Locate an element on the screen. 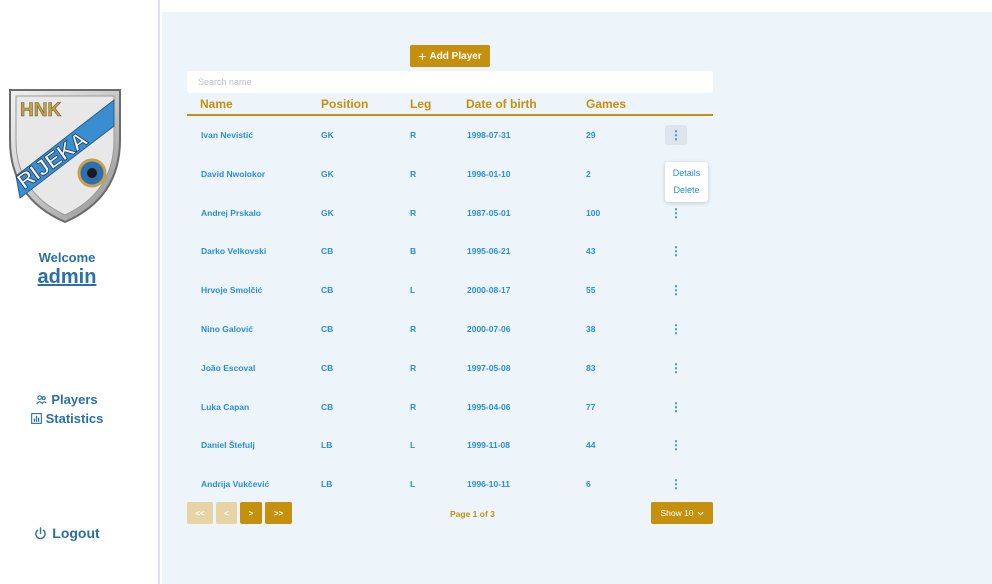 The image size is (992, 584). cell-name: Hrvoje Smolčić is located at coordinates (232, 290).